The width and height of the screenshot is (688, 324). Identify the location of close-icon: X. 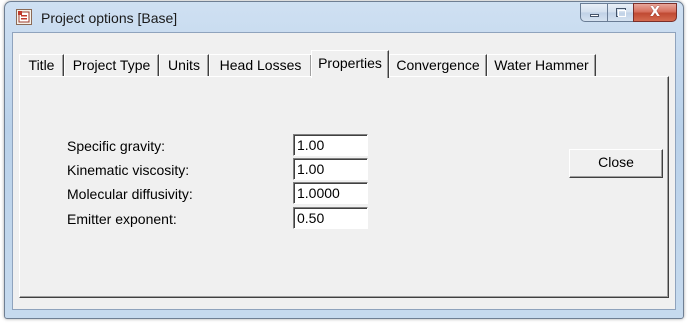
(655, 12).